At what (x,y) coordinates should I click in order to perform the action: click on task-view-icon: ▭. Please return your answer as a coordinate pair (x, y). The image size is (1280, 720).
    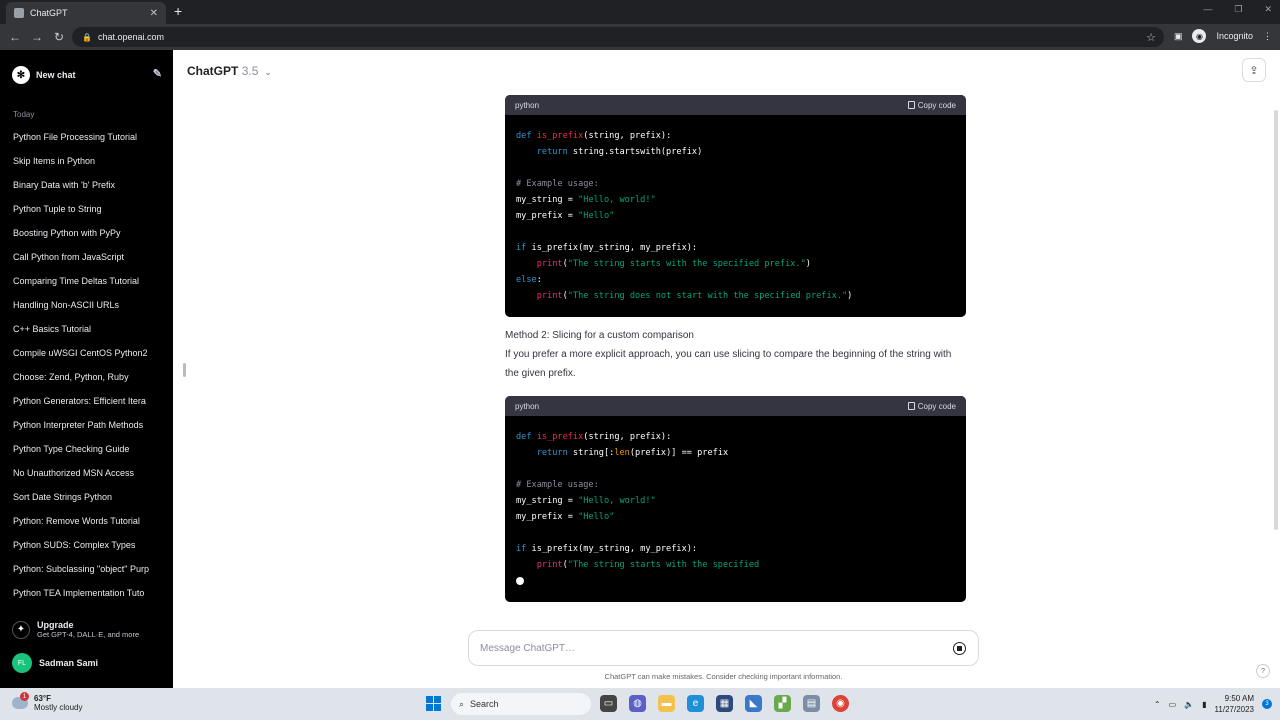
    Looking at the image, I should click on (608, 703).